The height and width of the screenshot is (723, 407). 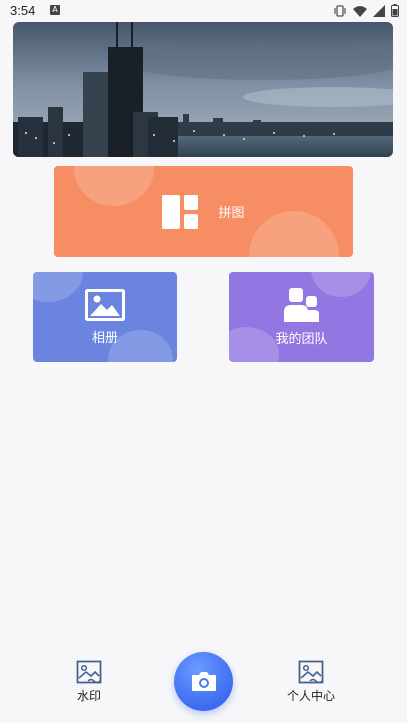 I want to click on nav-watermark-label: 水印, so click(x=88, y=696).